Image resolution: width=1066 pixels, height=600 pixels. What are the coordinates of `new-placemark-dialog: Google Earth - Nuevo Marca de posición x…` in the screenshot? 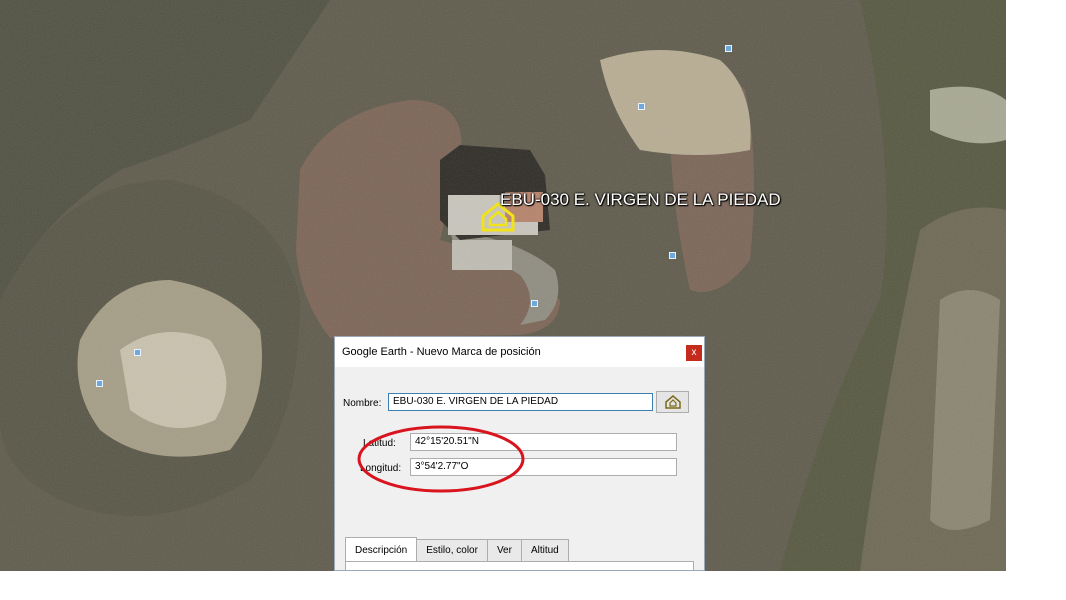 It's located at (519, 453).